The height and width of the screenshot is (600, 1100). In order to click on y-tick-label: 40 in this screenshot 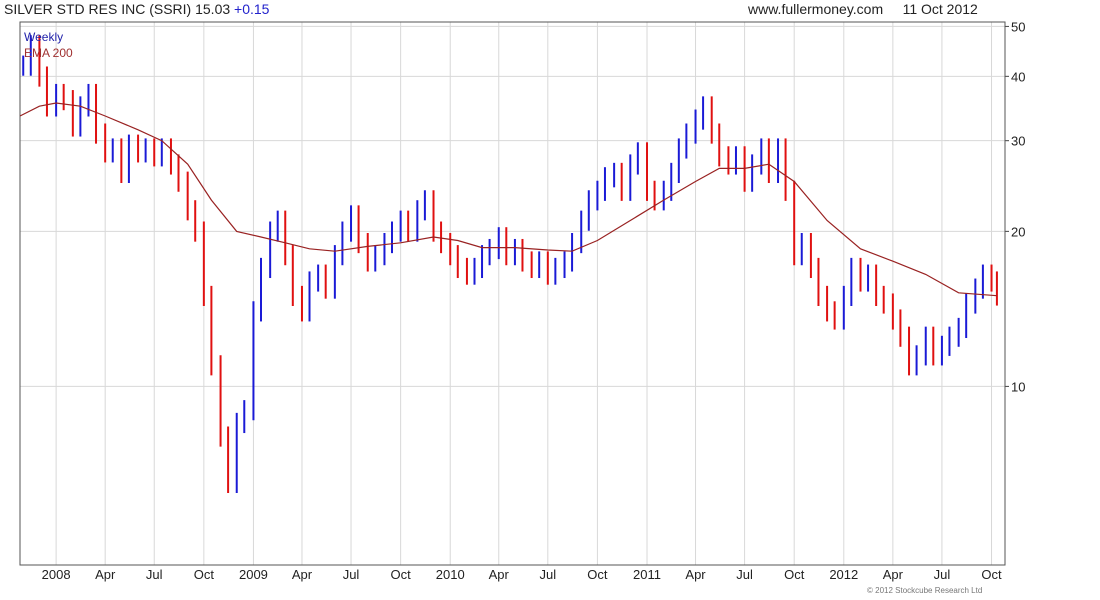, I will do `click(1018, 76)`.